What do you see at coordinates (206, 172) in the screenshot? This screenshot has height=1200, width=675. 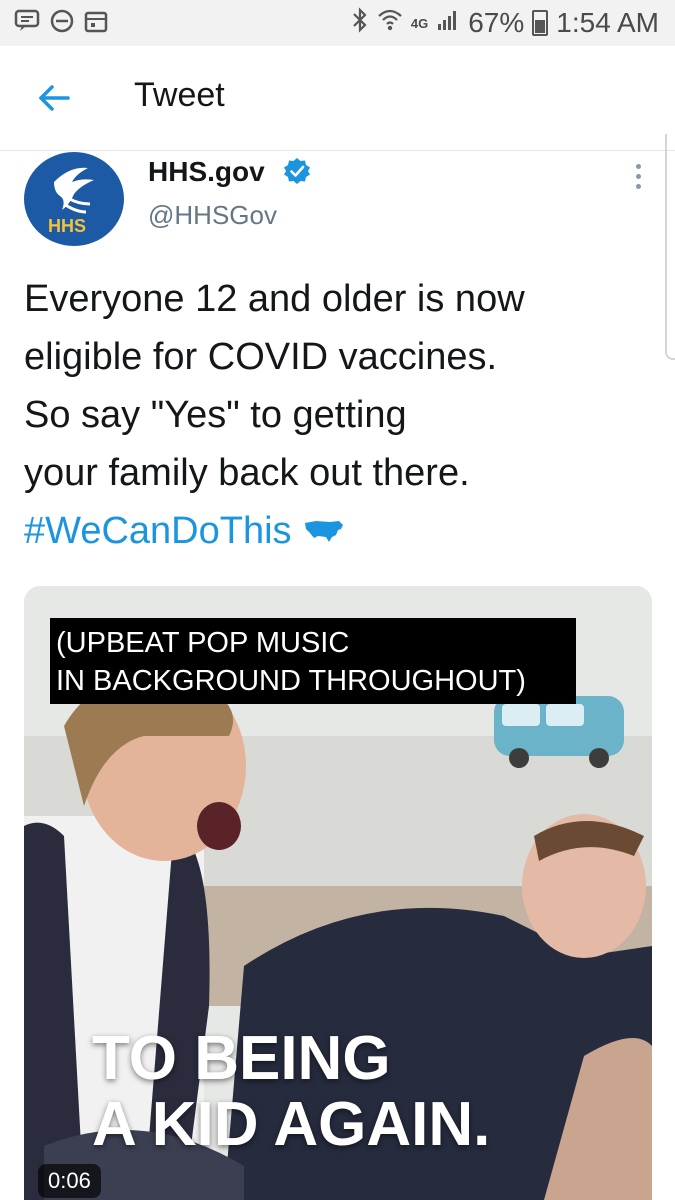 I see `author-display-name: HHS.gov` at bounding box center [206, 172].